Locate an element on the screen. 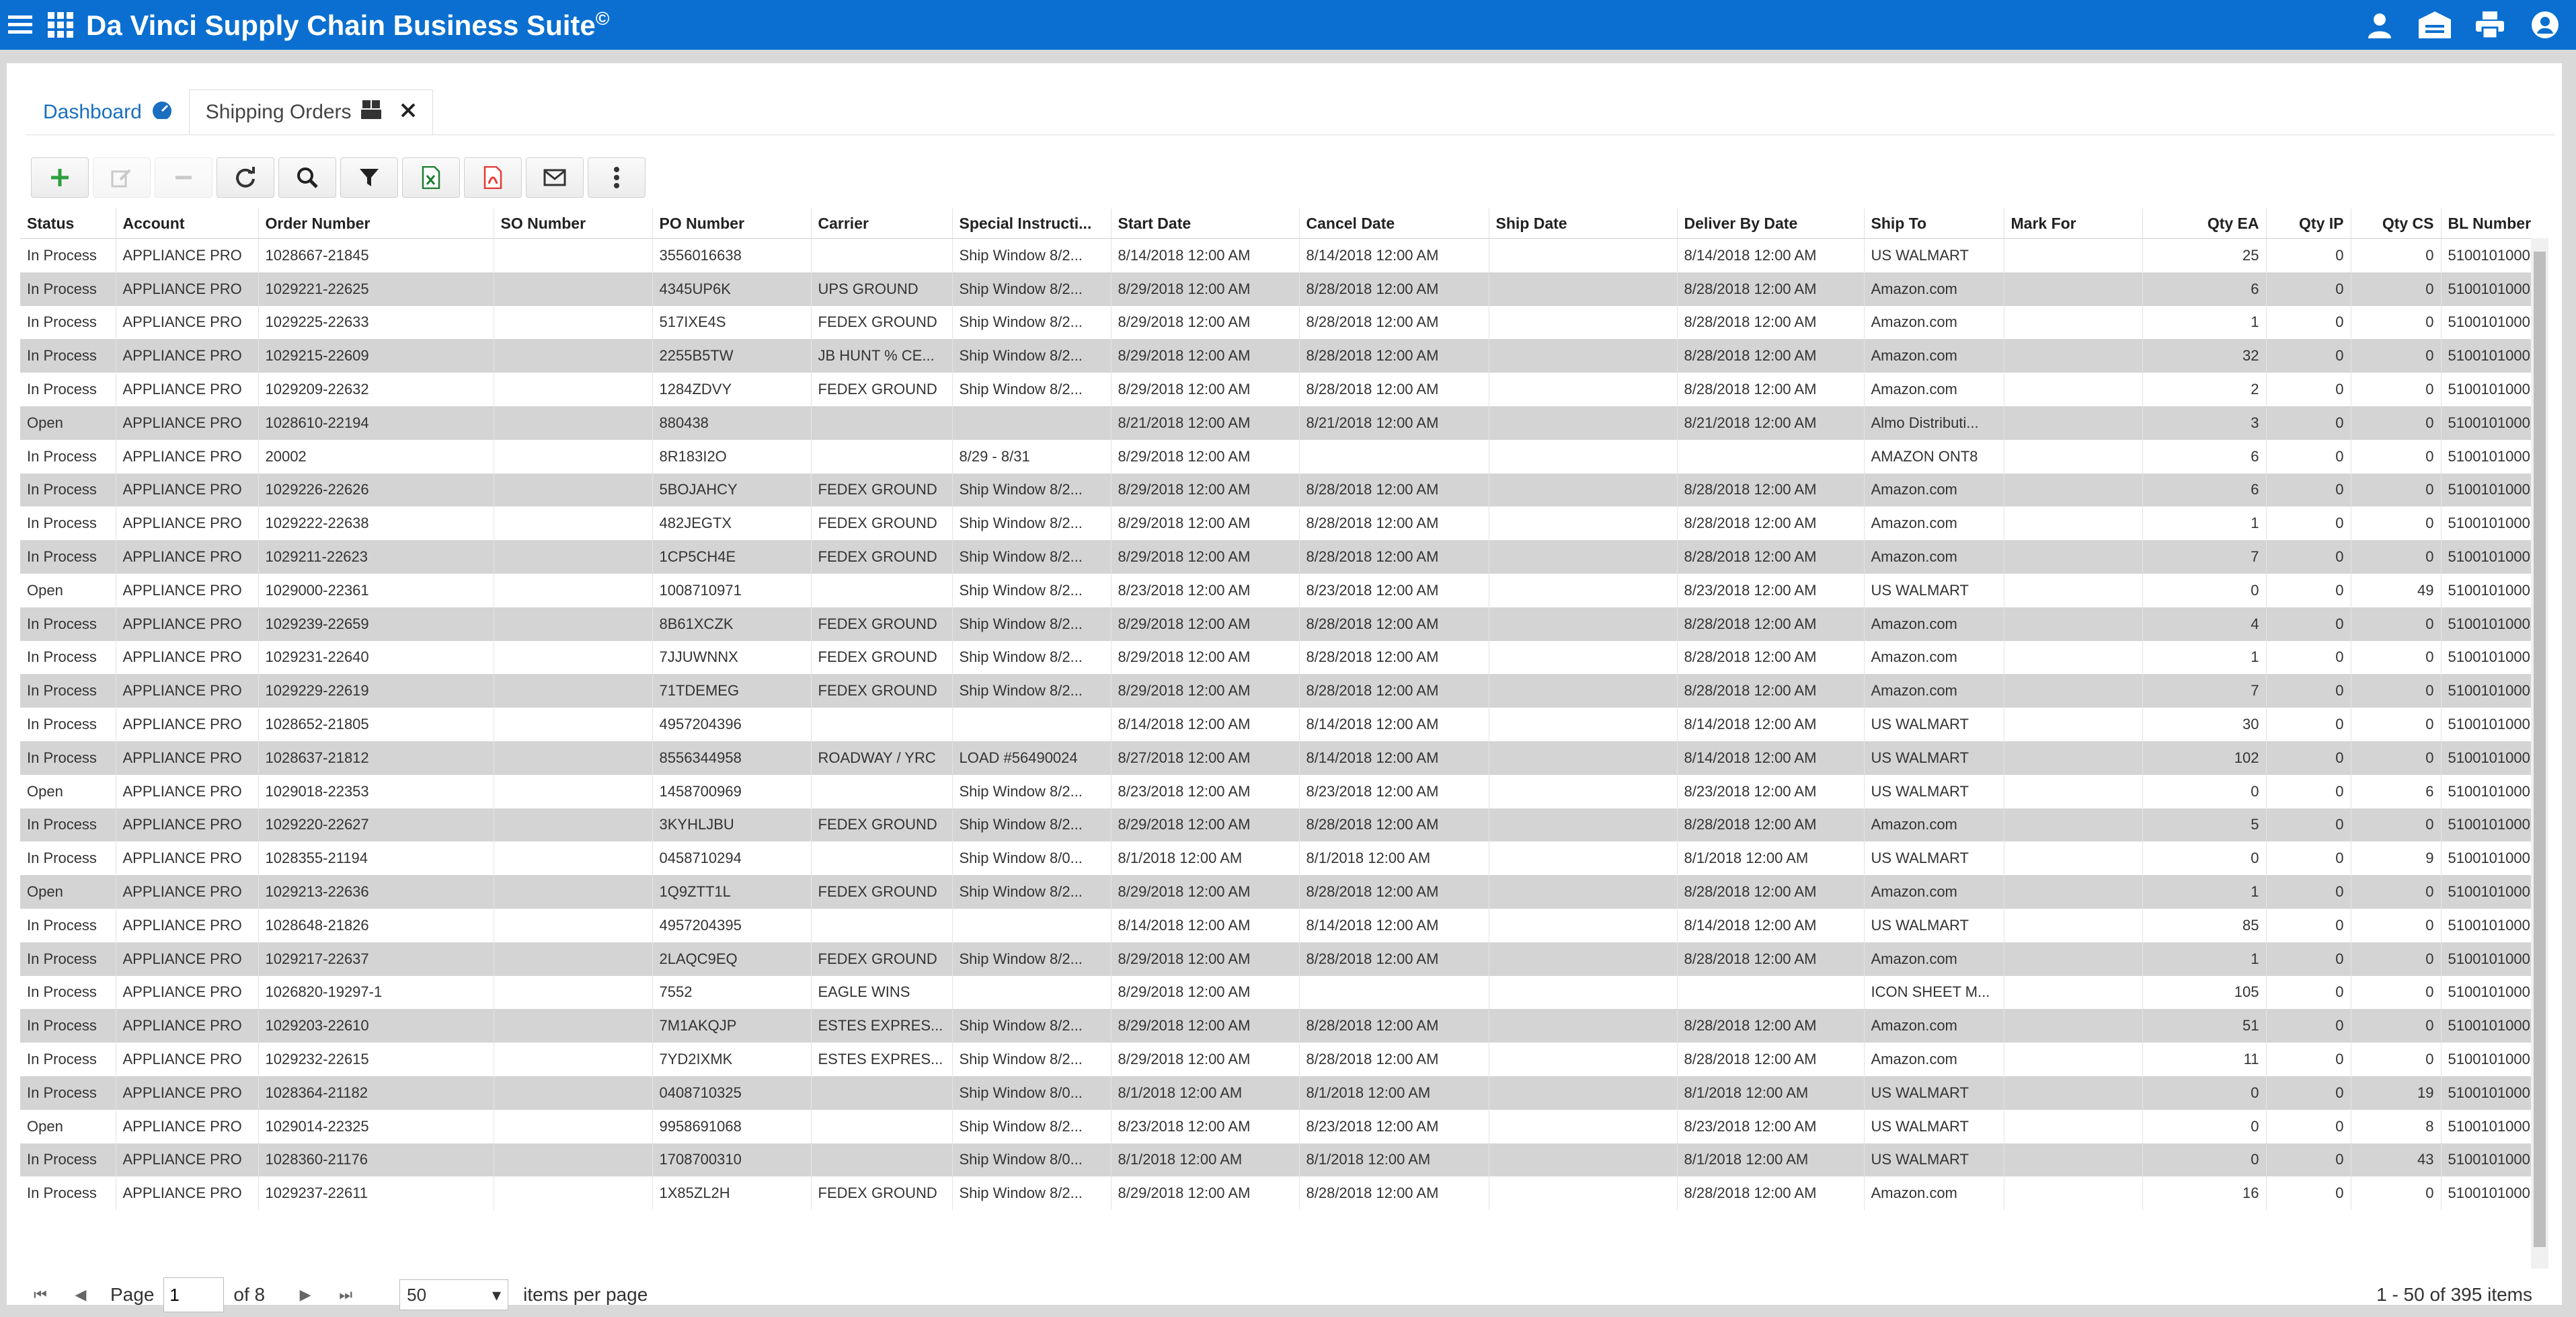 Image resolution: width=2576 pixels, height=1317 pixels. table-cell: 8/21/2018 12:00 AM is located at coordinates (1771, 423).